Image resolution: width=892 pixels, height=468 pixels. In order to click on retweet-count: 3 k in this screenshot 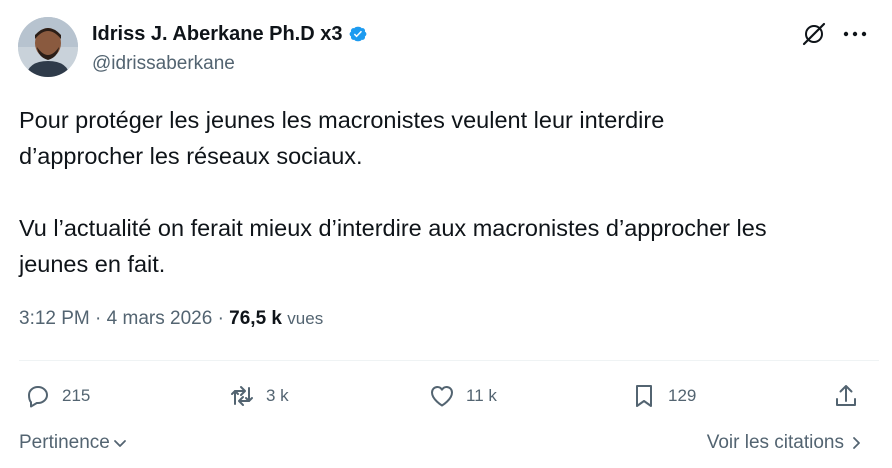, I will do `click(277, 395)`.